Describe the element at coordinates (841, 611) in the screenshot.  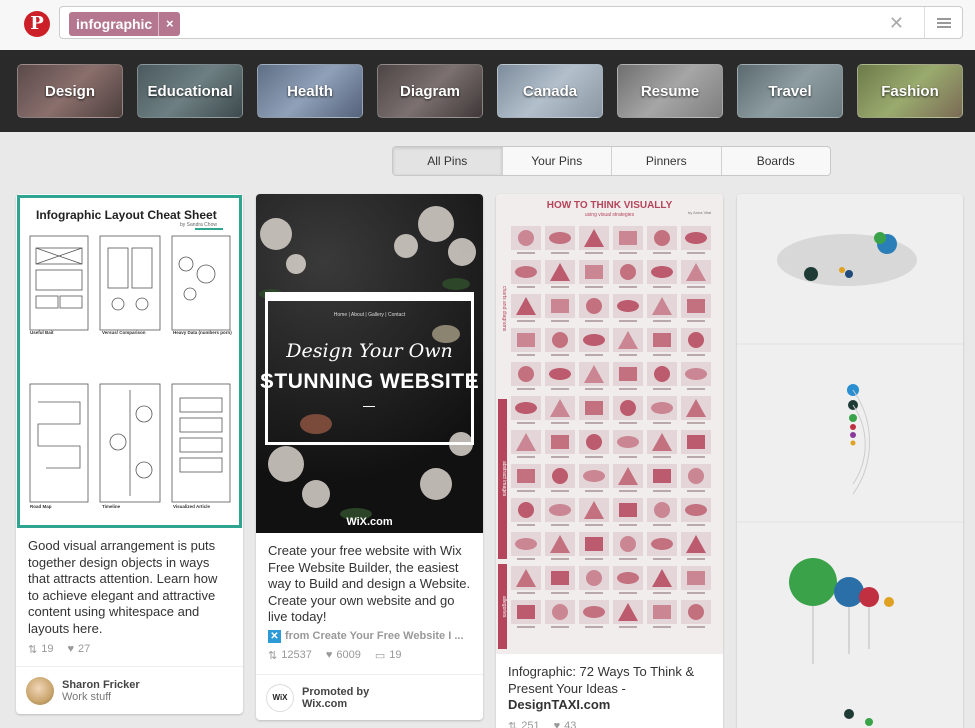
I see `bubble-graphic` at that location.